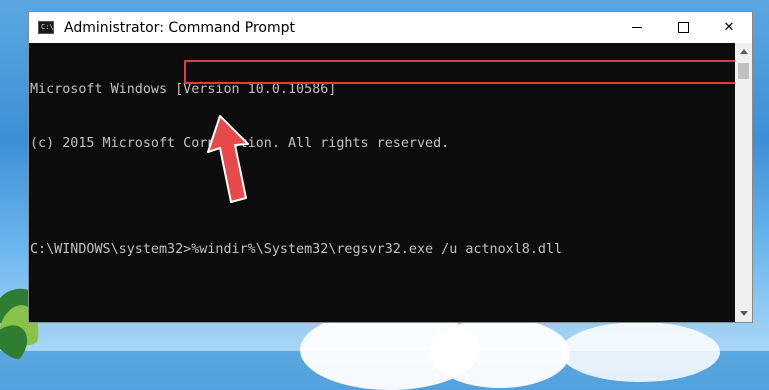  What do you see at coordinates (390, 27) in the screenshot?
I see `title-bar: C:\. Administrator: Command Prompt ✕` at bounding box center [390, 27].